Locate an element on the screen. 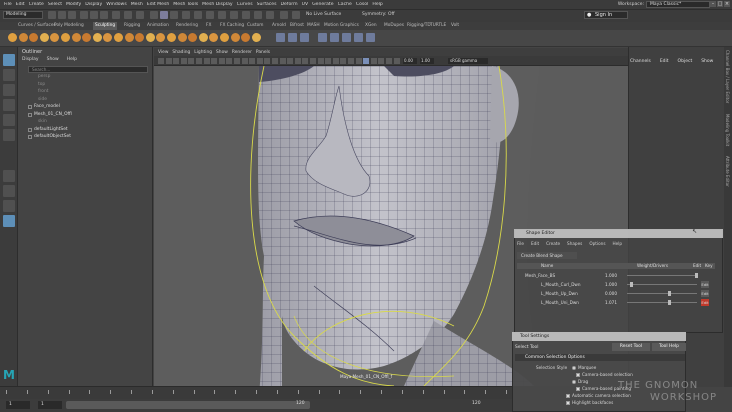 Image resolution: width=732 pixels, height=412 pixels. channel-menu-edit: Edit is located at coordinates (664, 61).